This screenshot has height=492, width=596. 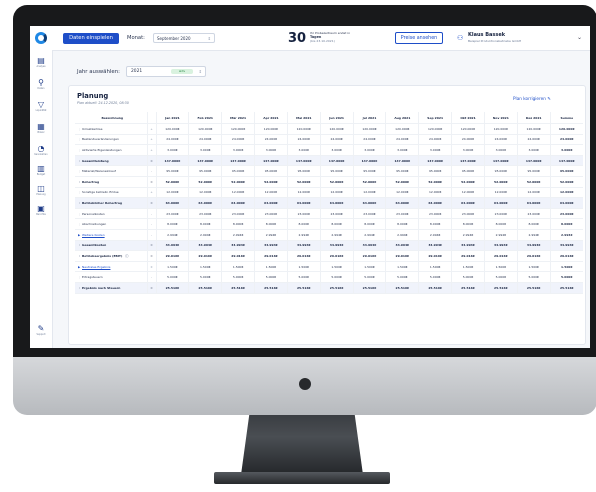 What do you see at coordinates (533, 118) in the screenshot?
I see `column-header: Dez 2021` at bounding box center [533, 118].